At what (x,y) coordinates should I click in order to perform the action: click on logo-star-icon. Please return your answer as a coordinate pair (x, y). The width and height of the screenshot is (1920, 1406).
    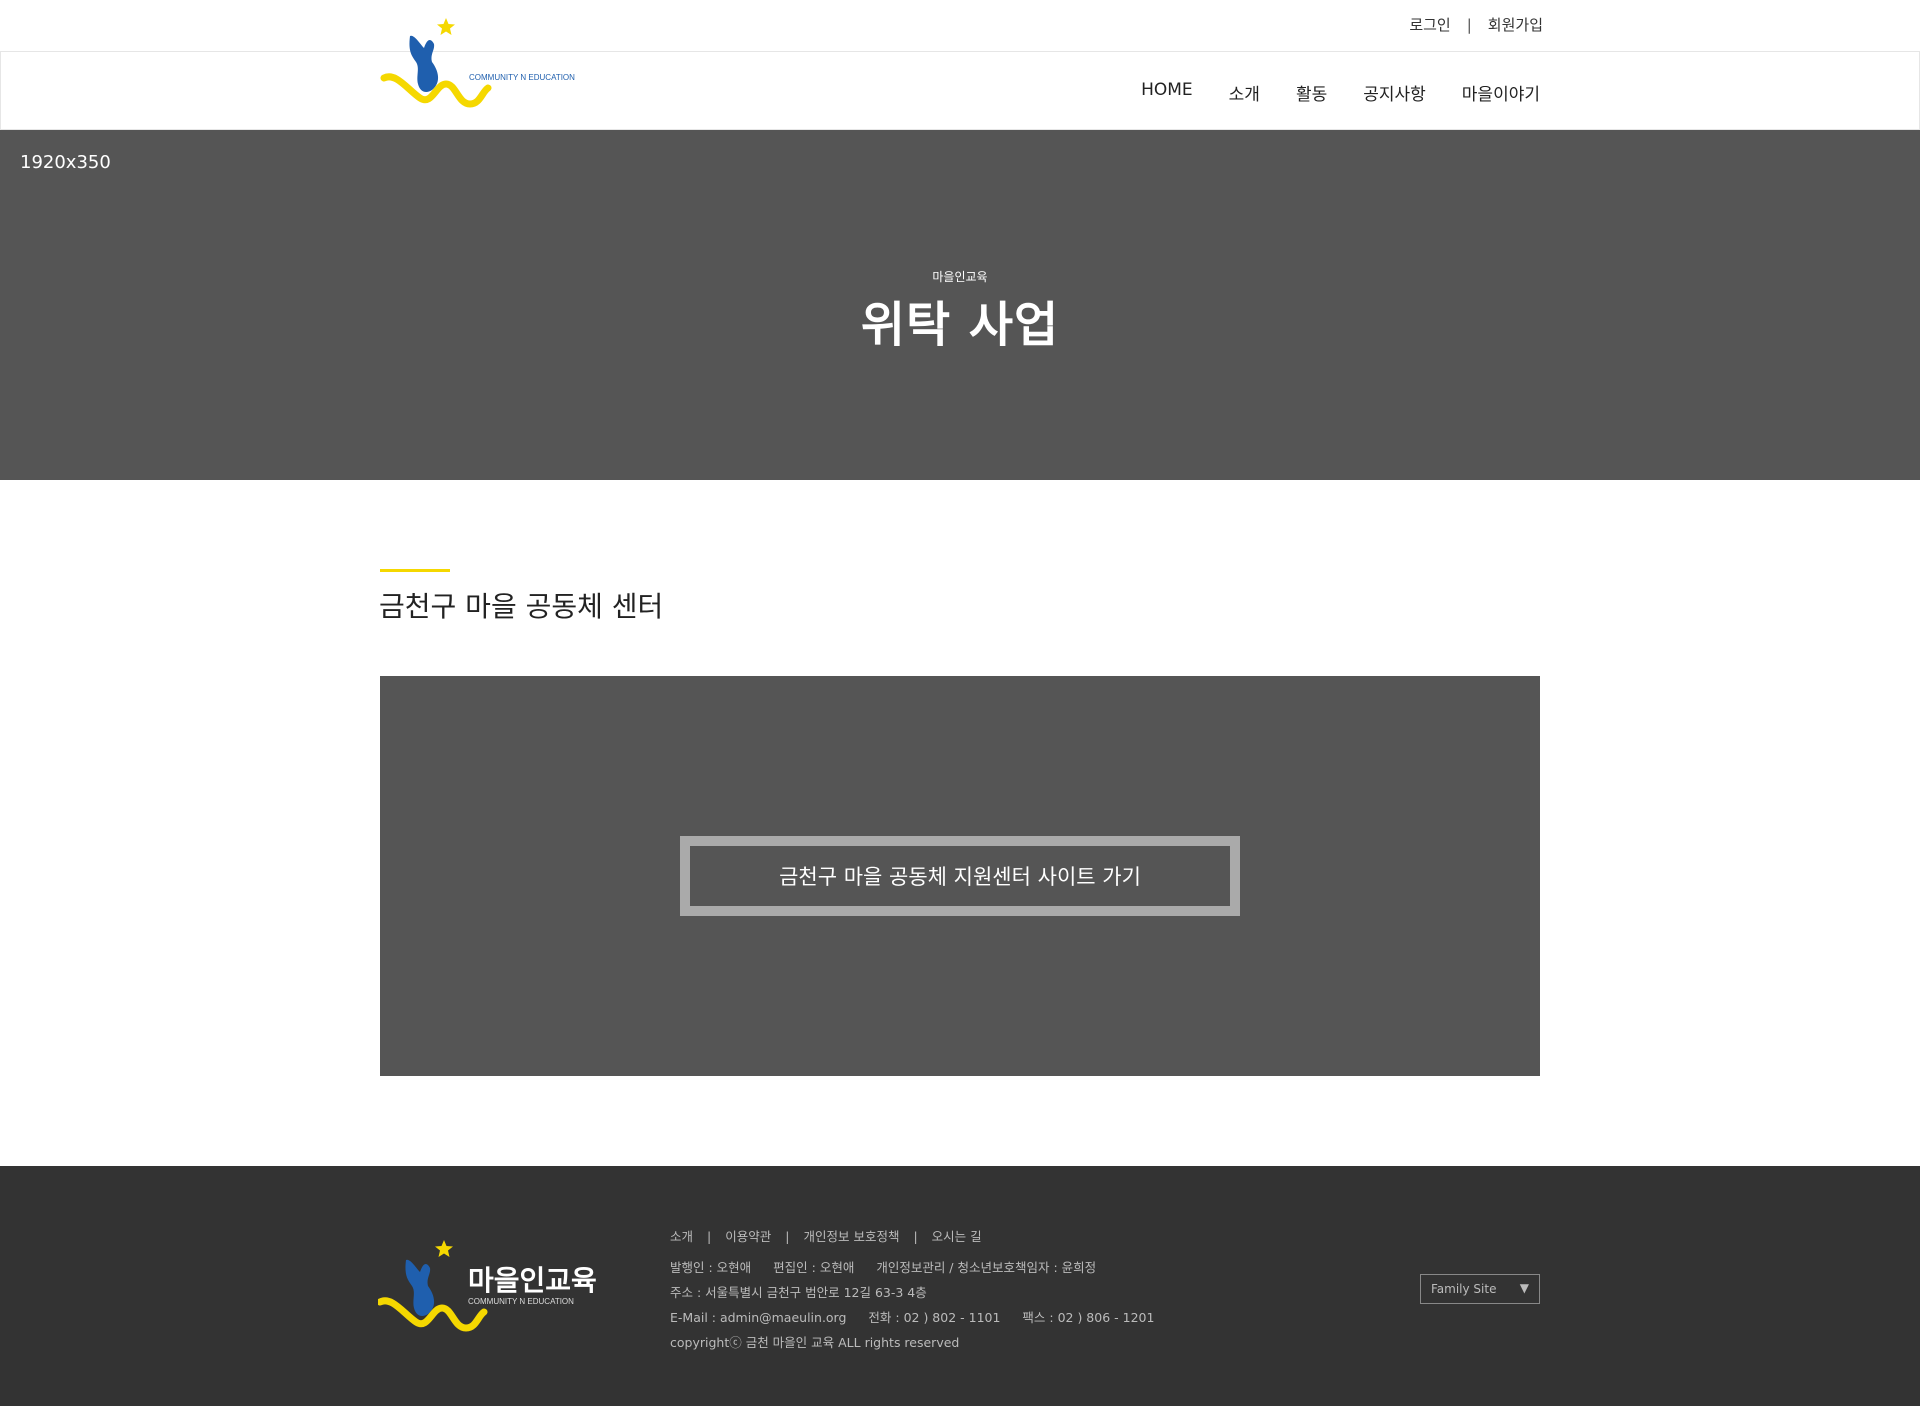
    Looking at the image, I should click on (446, 26).